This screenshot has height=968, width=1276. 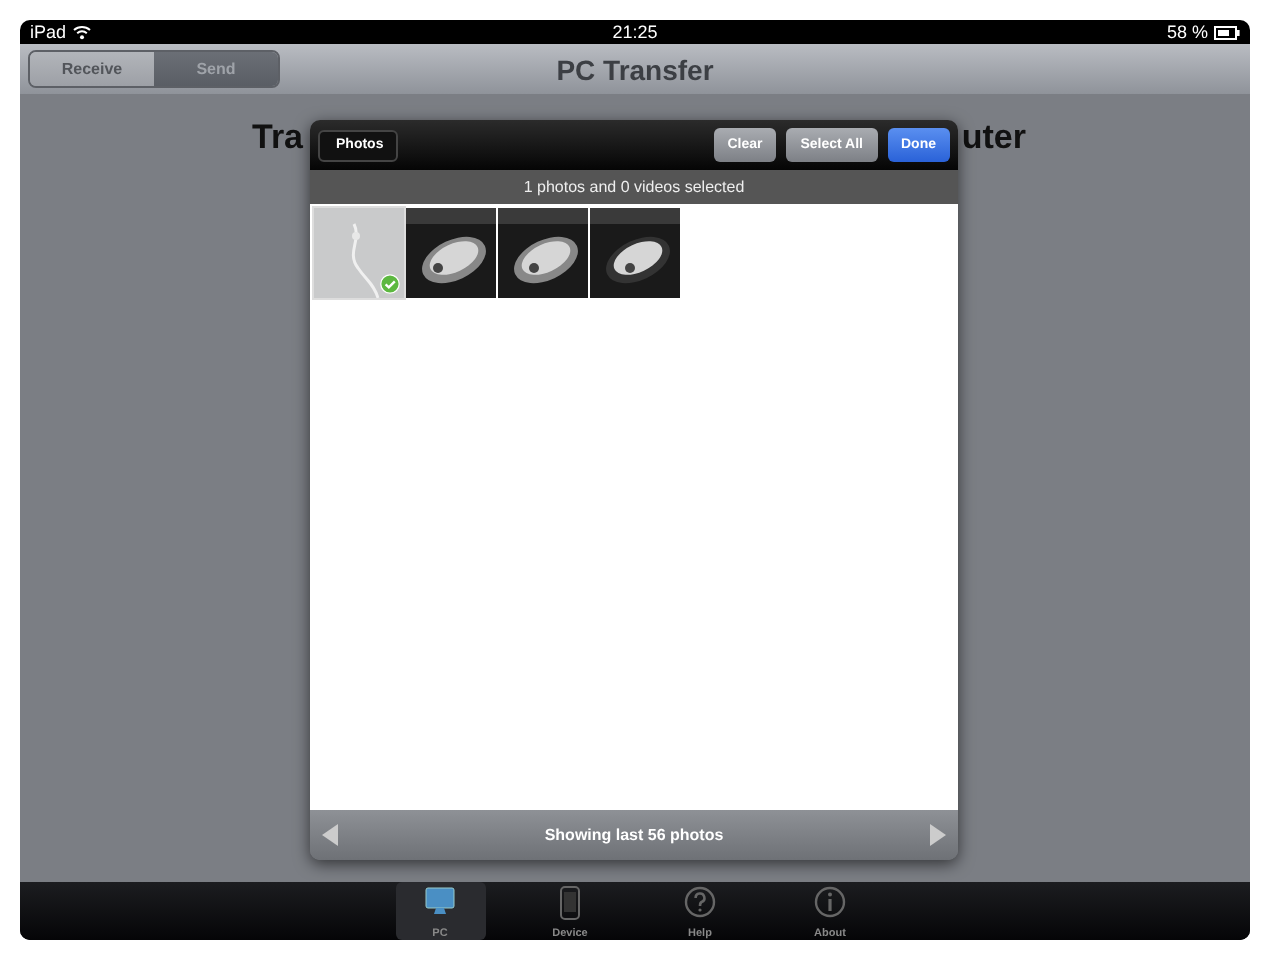 What do you see at coordinates (440, 901) in the screenshot?
I see `monitor-icon` at bounding box center [440, 901].